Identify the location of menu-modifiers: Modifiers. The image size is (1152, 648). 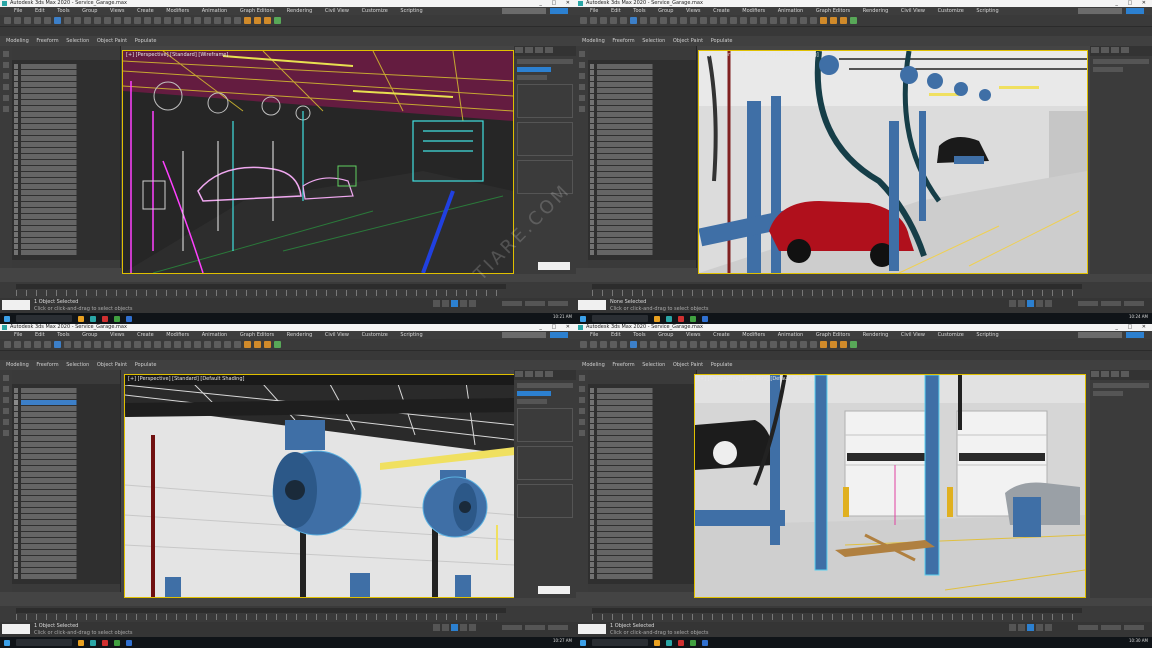
(753, 11).